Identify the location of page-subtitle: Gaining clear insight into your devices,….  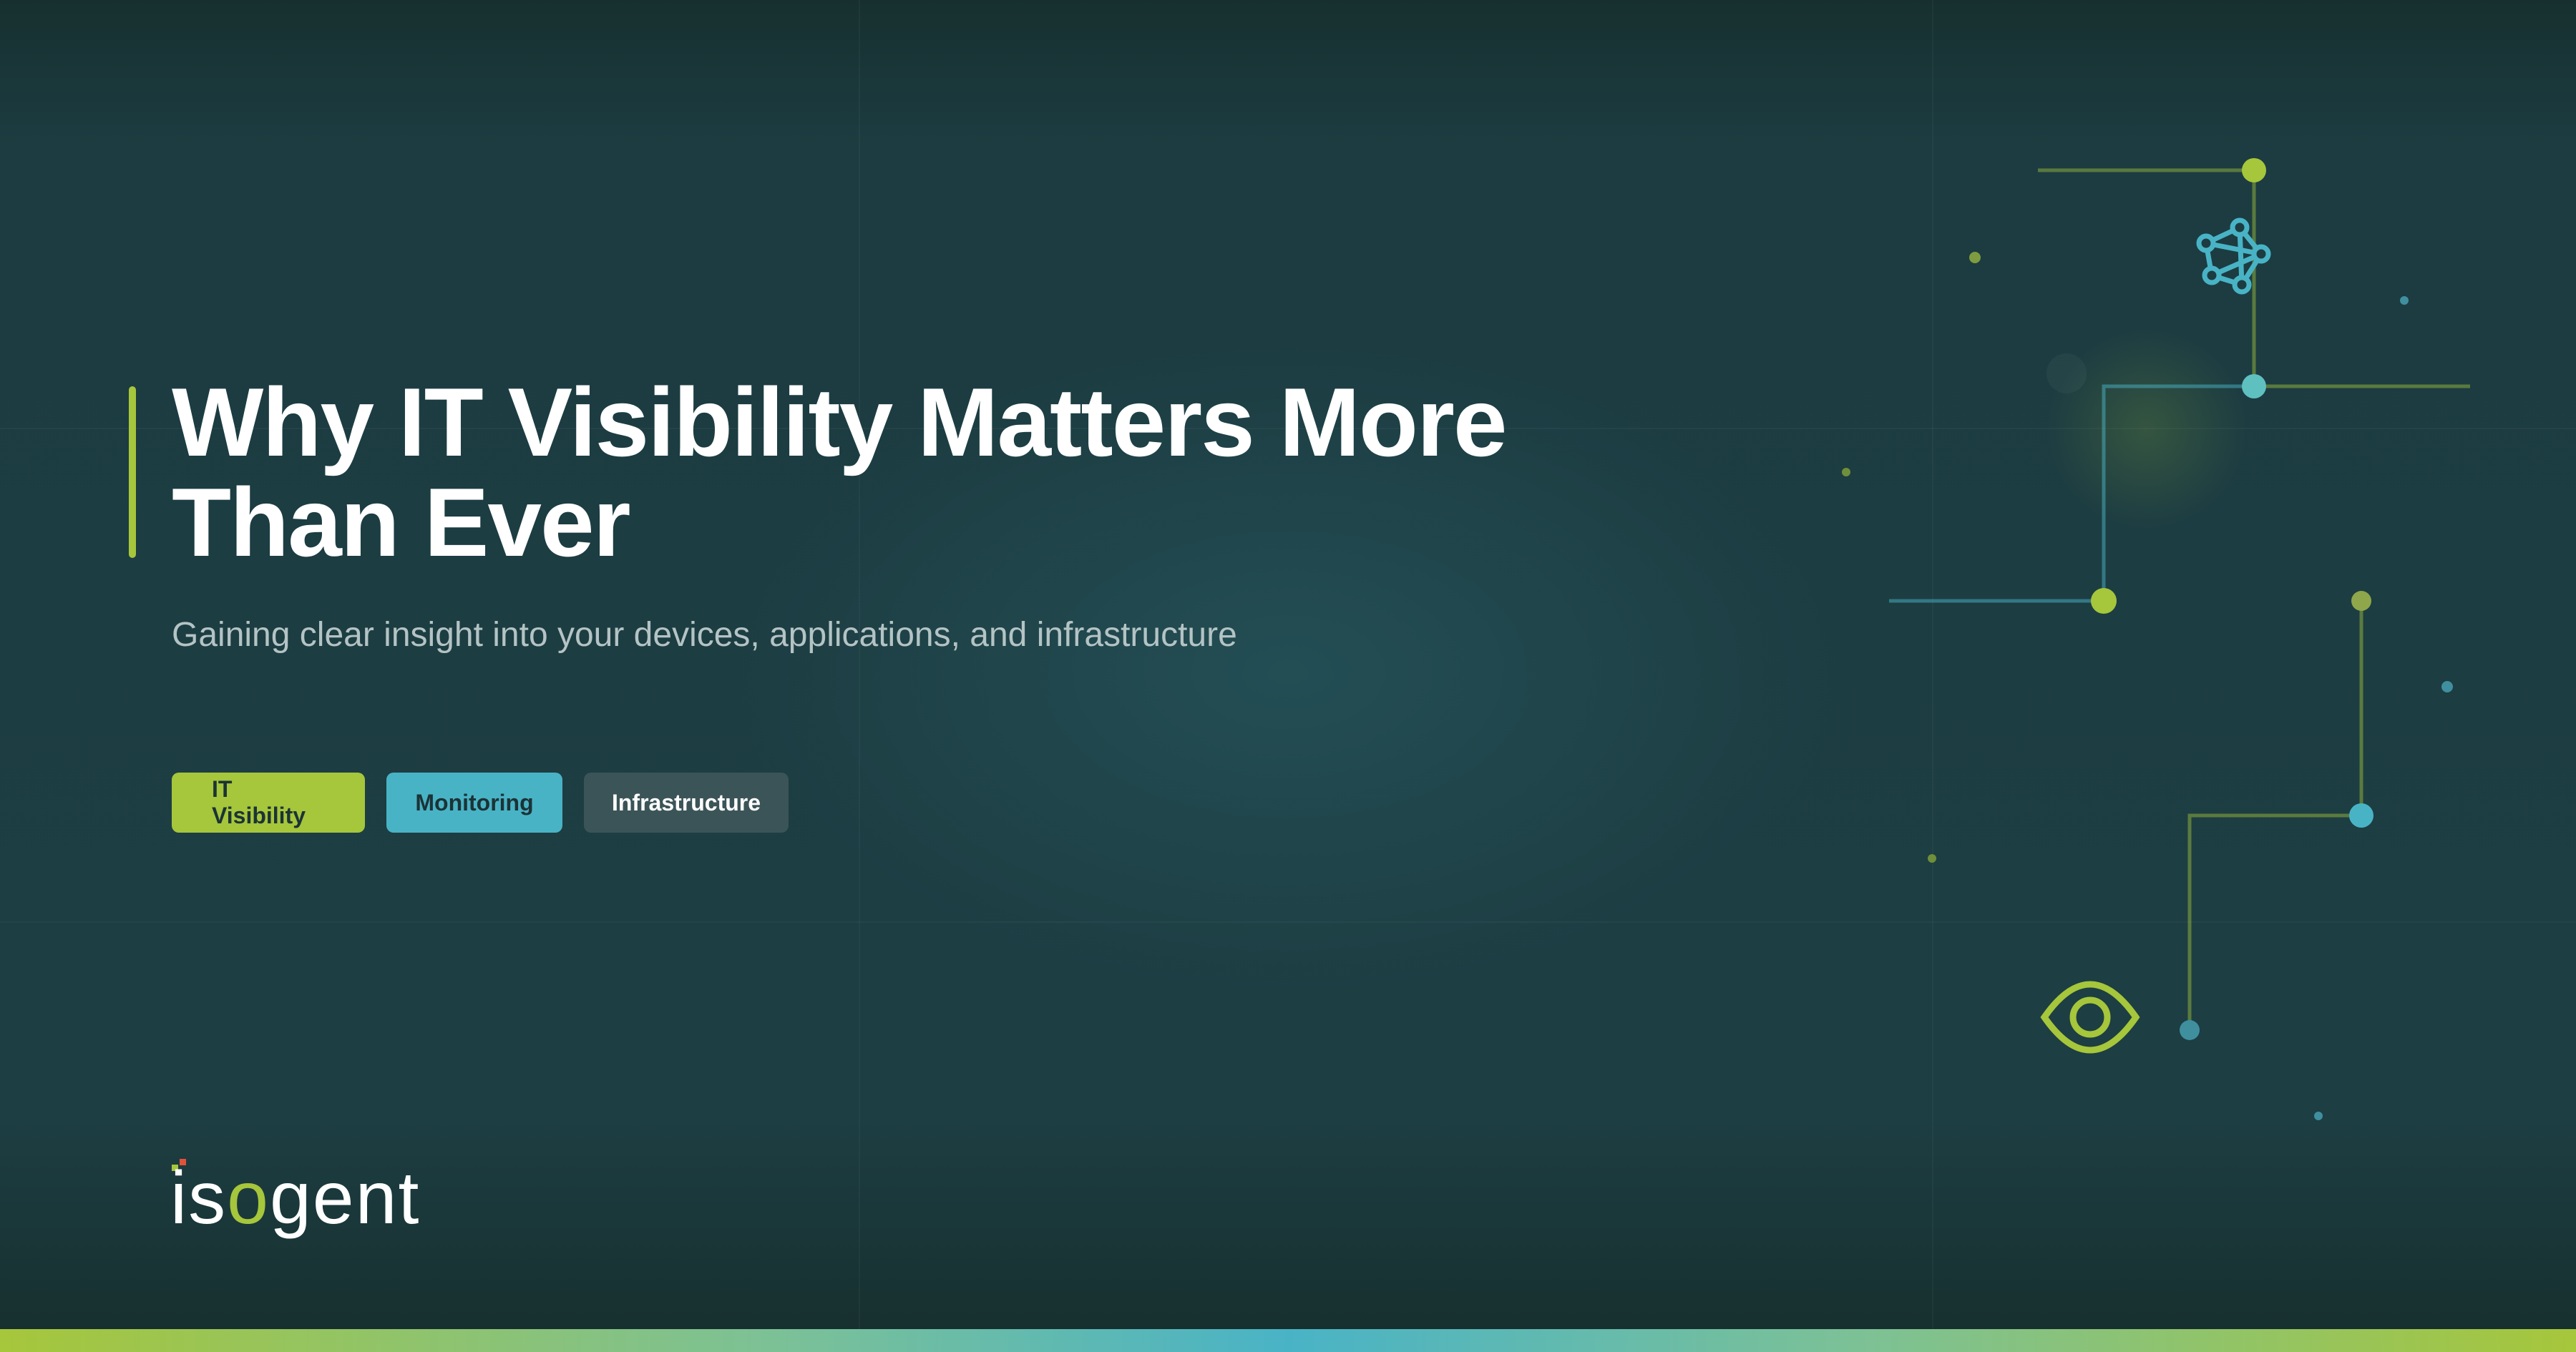
(704, 635).